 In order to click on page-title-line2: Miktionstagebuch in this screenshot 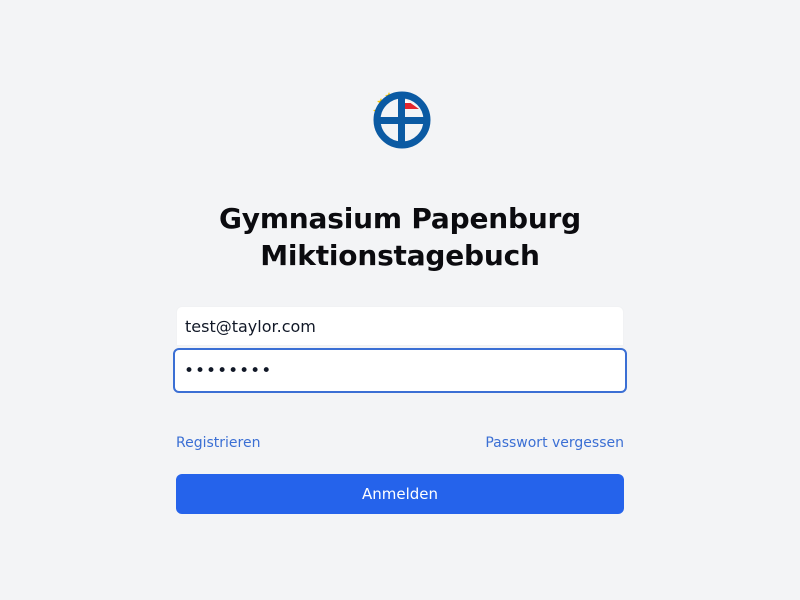, I will do `click(400, 255)`.